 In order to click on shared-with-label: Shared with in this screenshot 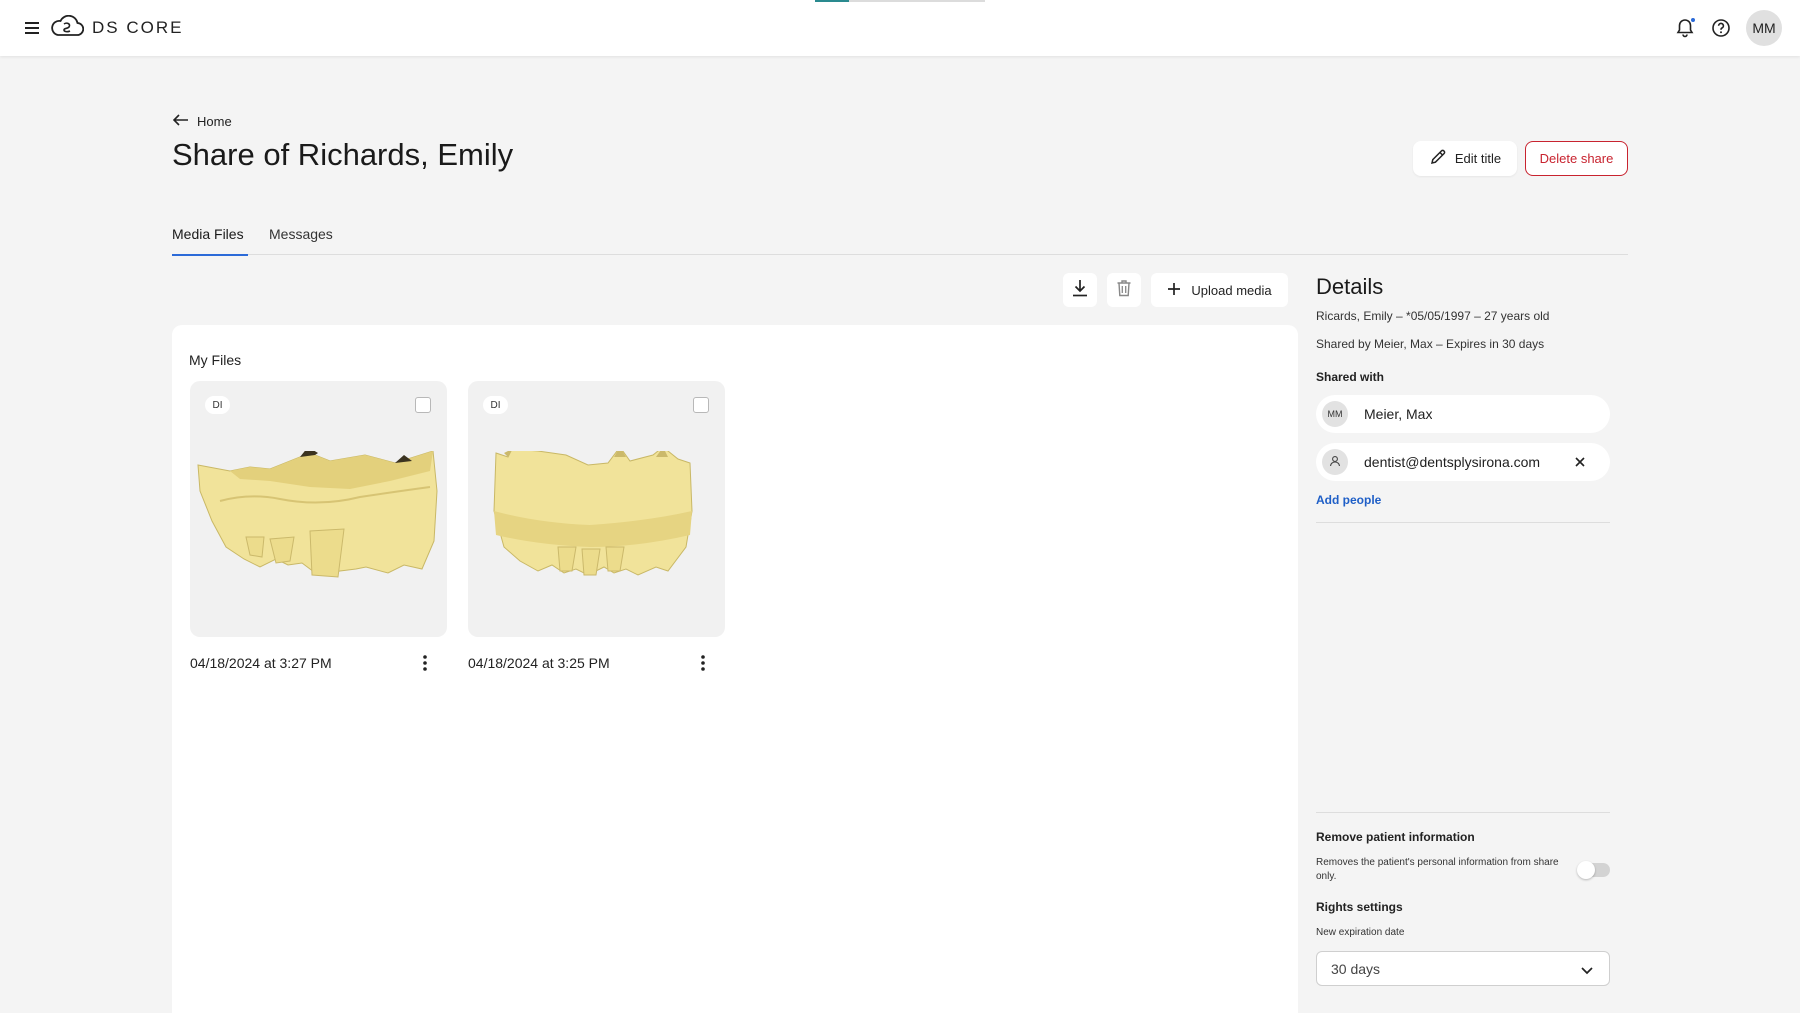, I will do `click(1350, 377)`.